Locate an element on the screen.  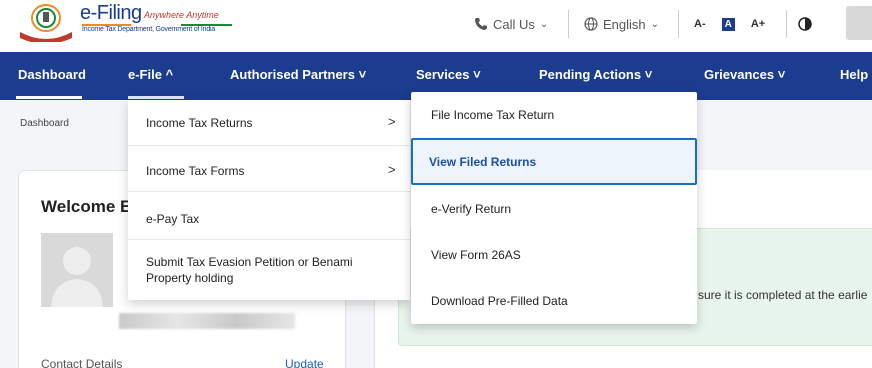
phone-icon is located at coordinates (481, 24).